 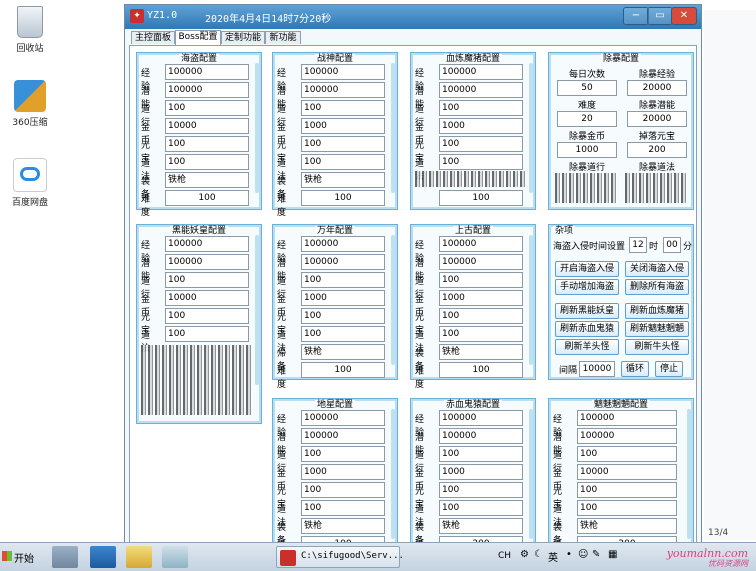 I want to click on ime-mode: 英, so click(x=553, y=556).